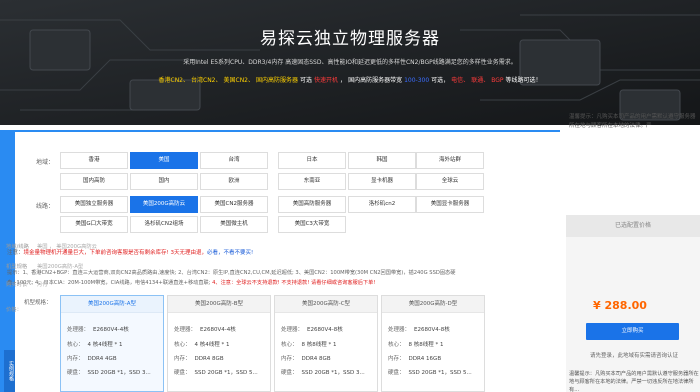 This screenshot has height=392, width=700. What do you see at coordinates (343, 80) in the screenshot?
I see `hero-highlight-segment: ，` at bounding box center [343, 80].